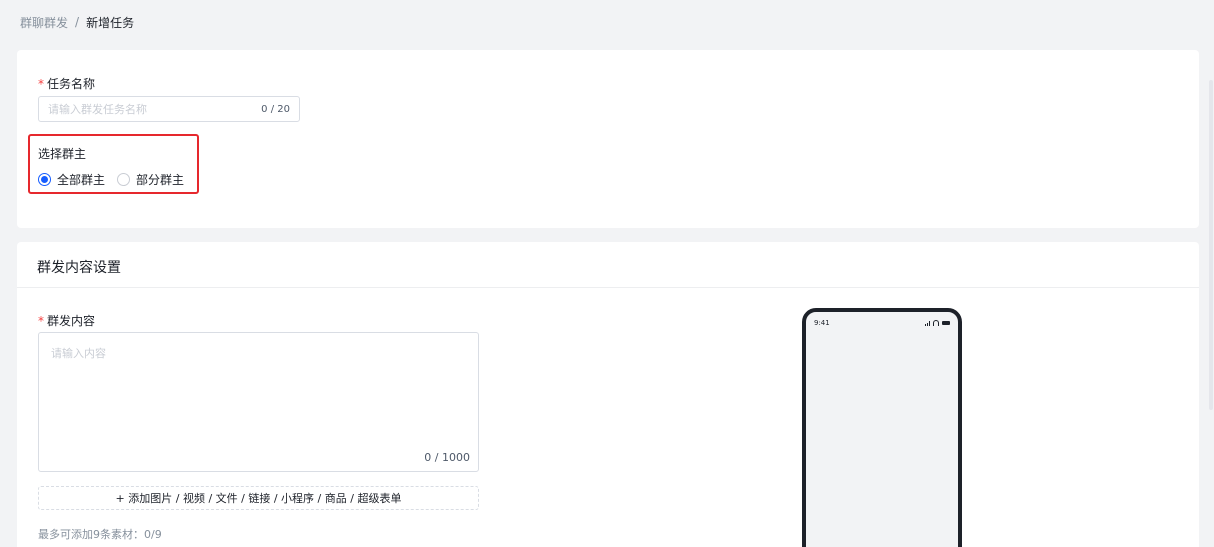 Image resolution: width=1214 pixels, height=547 pixels. Describe the element at coordinates (607, 22) in the screenshot. I see `breadcrumb: 群聊群发 / 新增任务` at that location.